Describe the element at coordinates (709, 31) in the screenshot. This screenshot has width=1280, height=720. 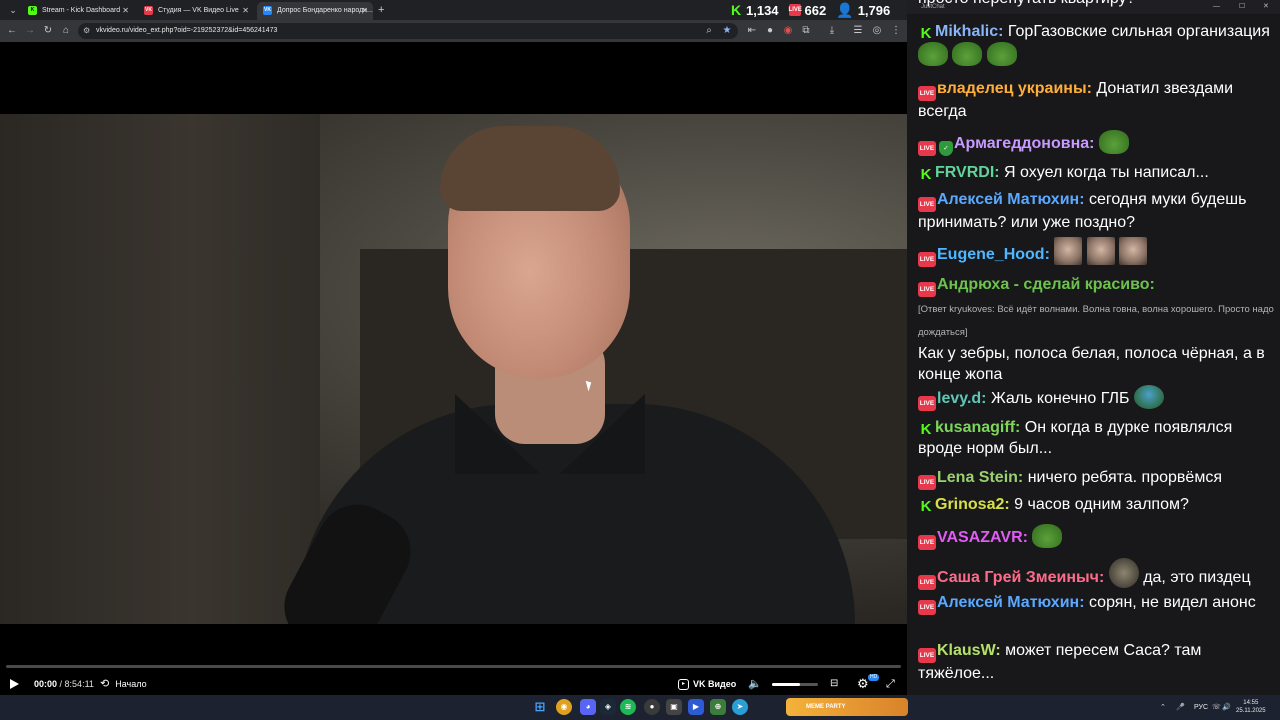
I see `zoom-icon: ⌕` at that location.